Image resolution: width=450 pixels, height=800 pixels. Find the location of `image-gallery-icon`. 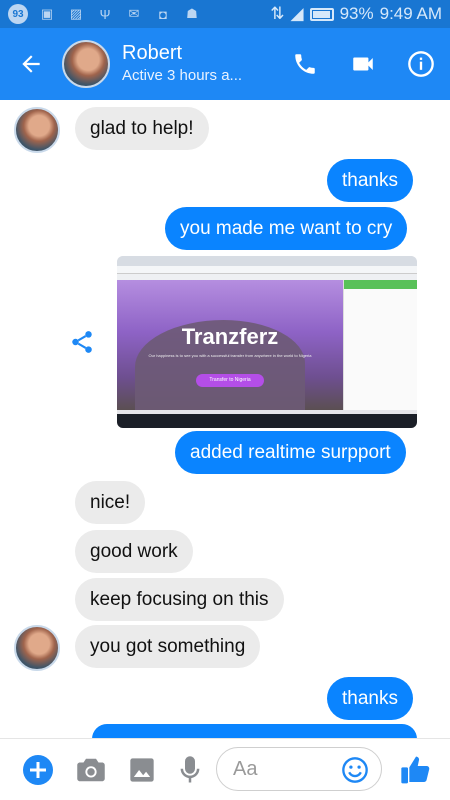

image-gallery-icon is located at coordinates (142, 770).